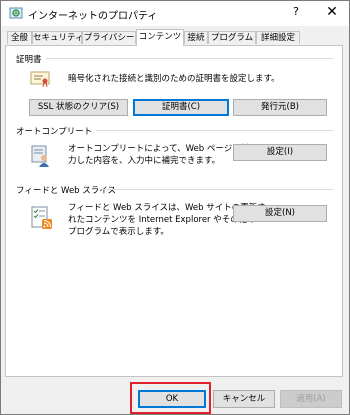 The width and height of the screenshot is (350, 415). I want to click on internet-options-icon, so click(16, 13).